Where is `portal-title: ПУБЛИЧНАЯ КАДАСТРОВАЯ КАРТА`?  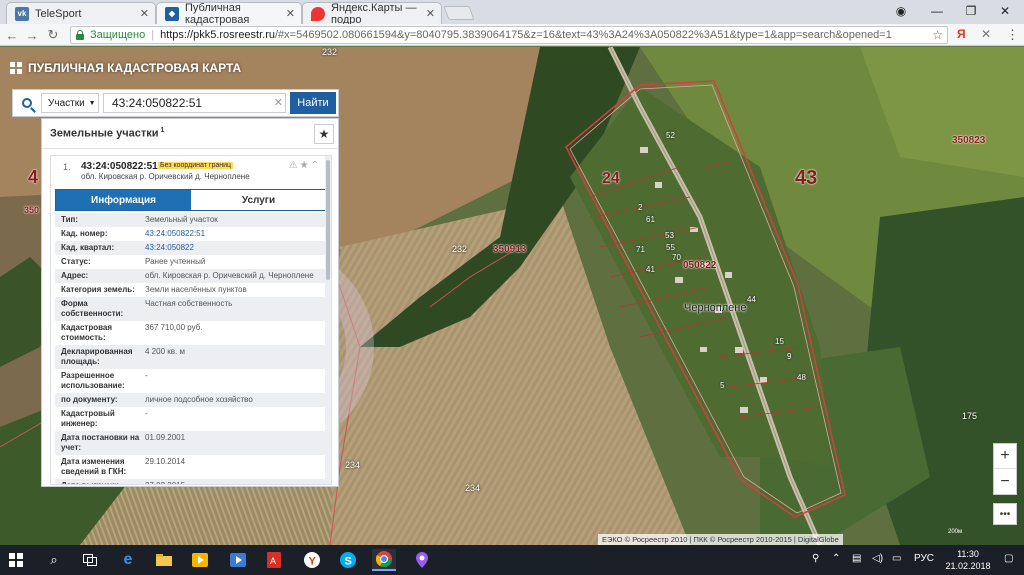 portal-title: ПУБЛИЧНАЯ КАДАСТРОВАЯ КАРТА is located at coordinates (125, 68).